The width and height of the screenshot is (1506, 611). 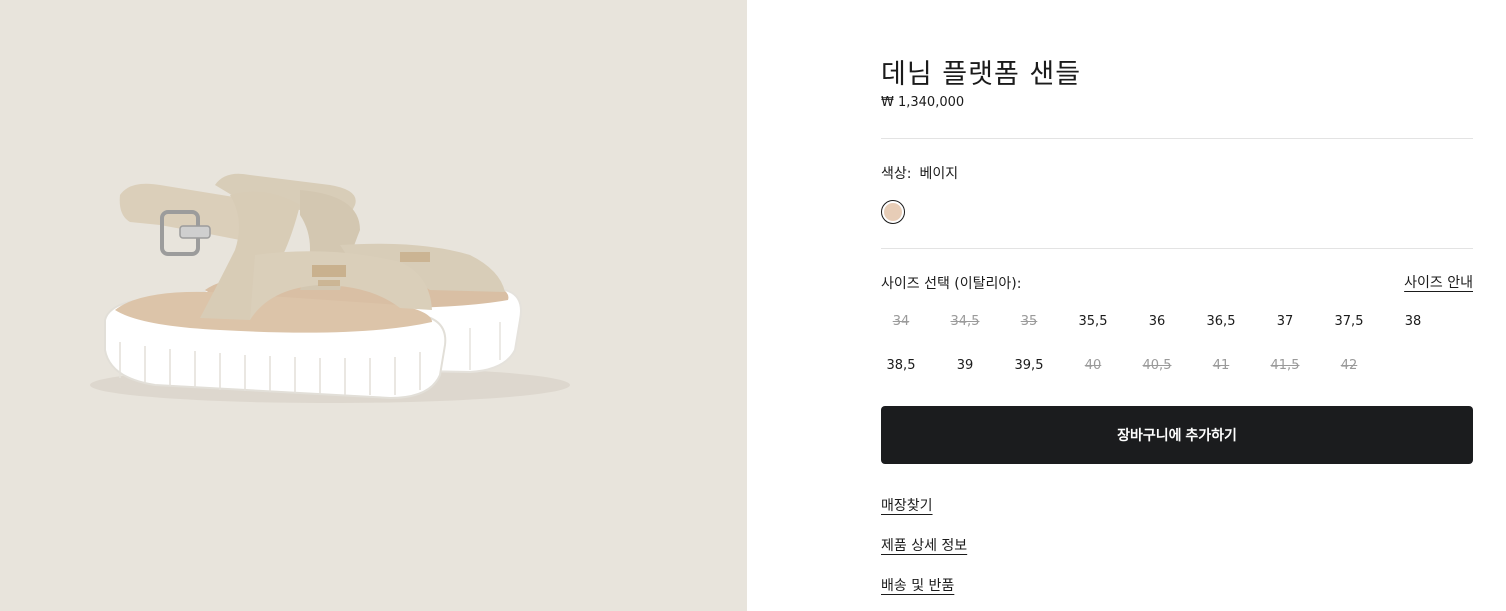 I want to click on size-option: 37, so click(x=1285, y=322).